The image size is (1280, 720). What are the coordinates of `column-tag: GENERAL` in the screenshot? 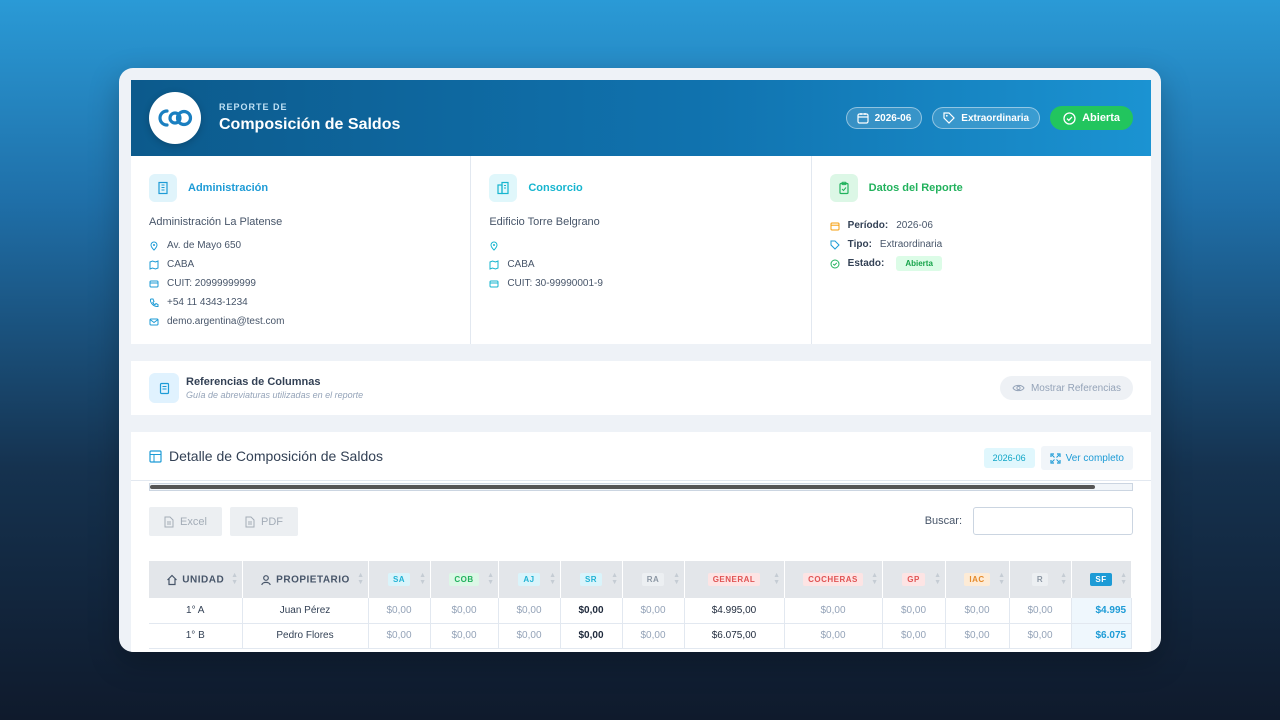 It's located at (734, 579).